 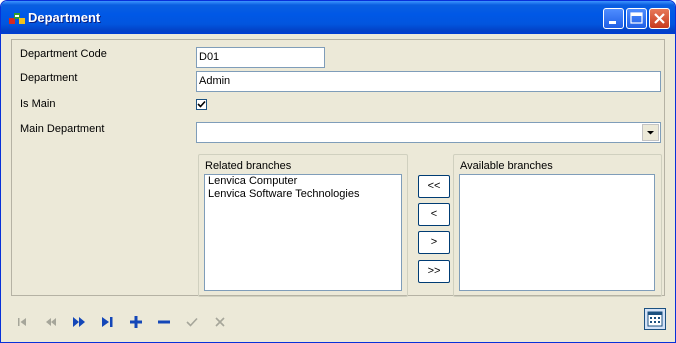 I want to click on department-code-label: Department Code, so click(x=63, y=54).